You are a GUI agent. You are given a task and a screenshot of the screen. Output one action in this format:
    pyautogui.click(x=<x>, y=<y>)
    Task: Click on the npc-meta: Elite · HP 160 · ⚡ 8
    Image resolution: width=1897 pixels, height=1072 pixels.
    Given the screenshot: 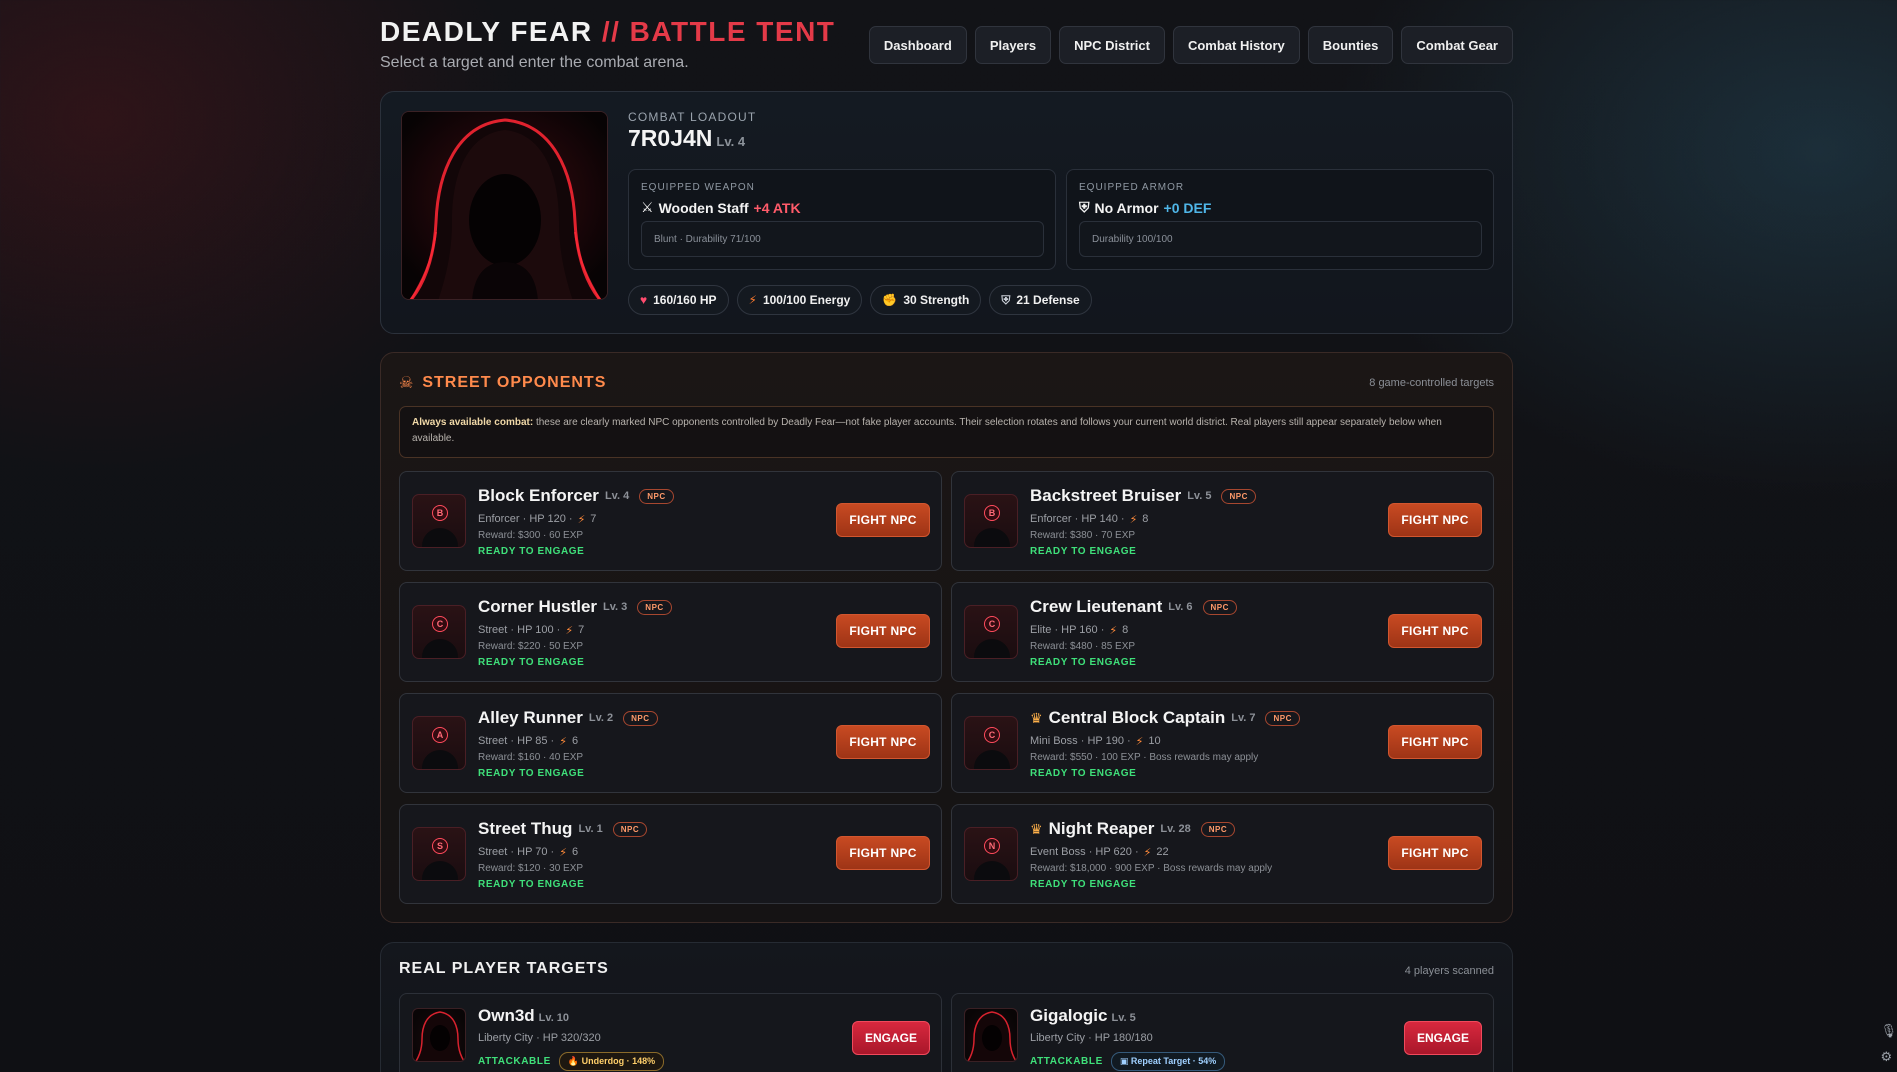 What is the action you would take?
    pyautogui.click(x=1079, y=630)
    